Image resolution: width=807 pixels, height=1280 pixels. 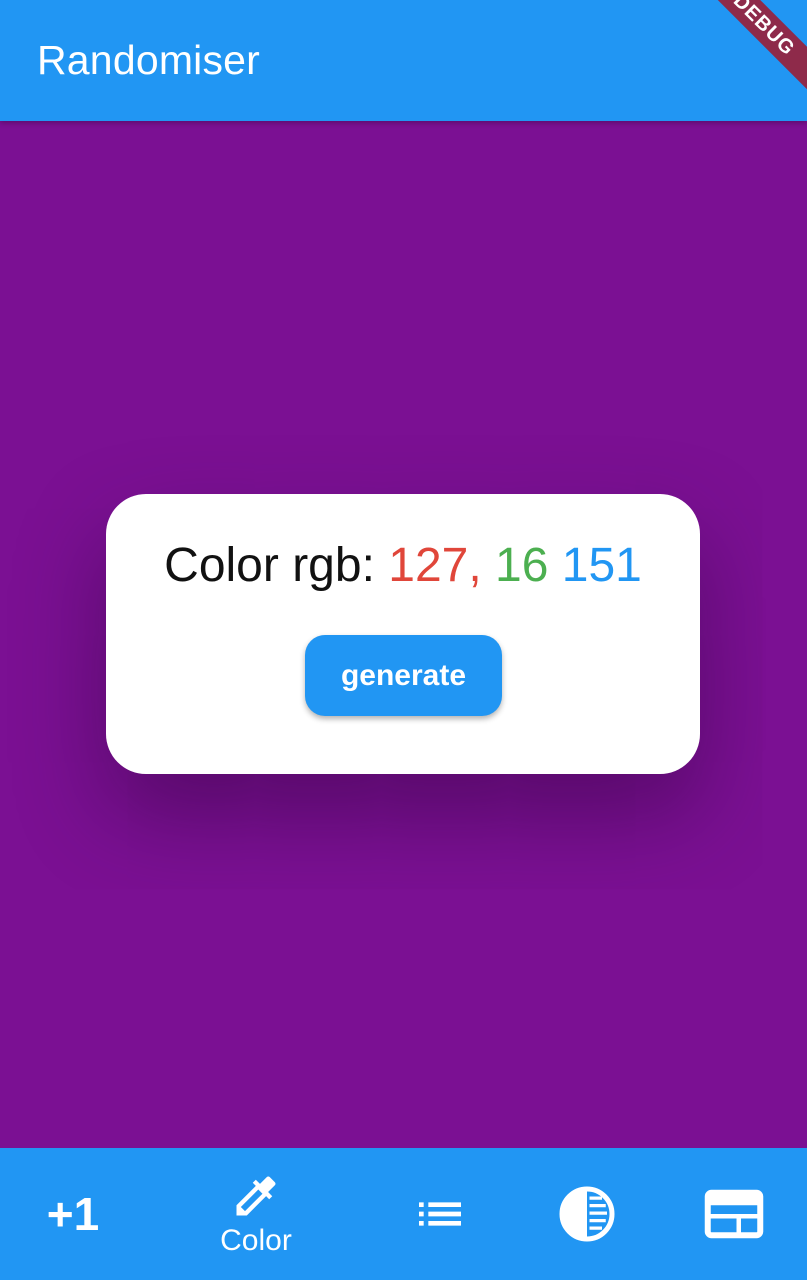 I want to click on nav-item-plus-one: +1, so click(x=73, y=1214).